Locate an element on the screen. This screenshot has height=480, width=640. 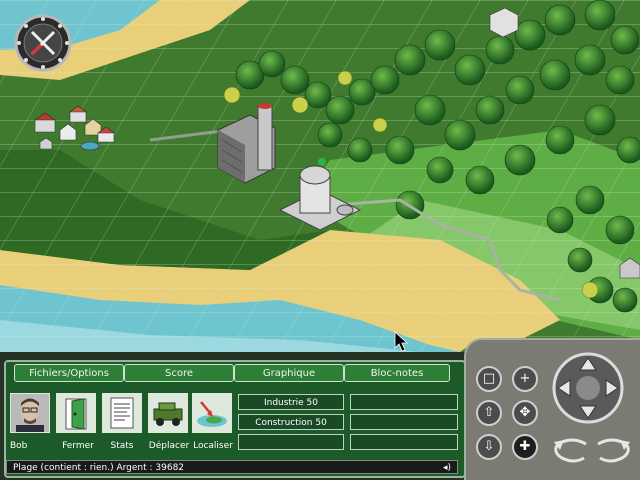
info-field-industrie: Industrie 50 is located at coordinates (291, 402).